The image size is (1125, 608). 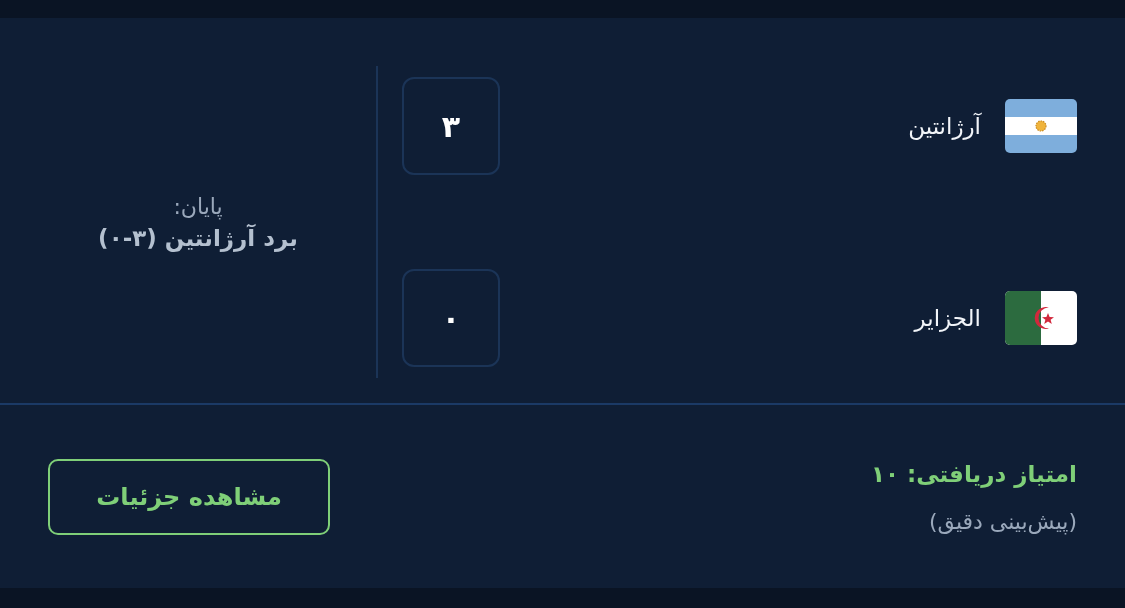 What do you see at coordinates (451, 126) in the screenshot?
I see `team-score: ۳` at bounding box center [451, 126].